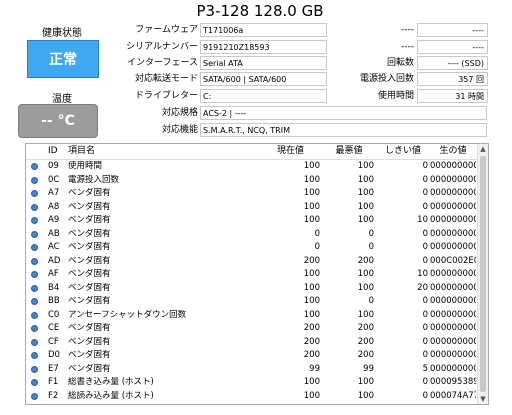  What do you see at coordinates (257, 355) in the screenshot?
I see `table-row: D0 ベンダ固有 200 200 0000000000023` at bounding box center [257, 355].